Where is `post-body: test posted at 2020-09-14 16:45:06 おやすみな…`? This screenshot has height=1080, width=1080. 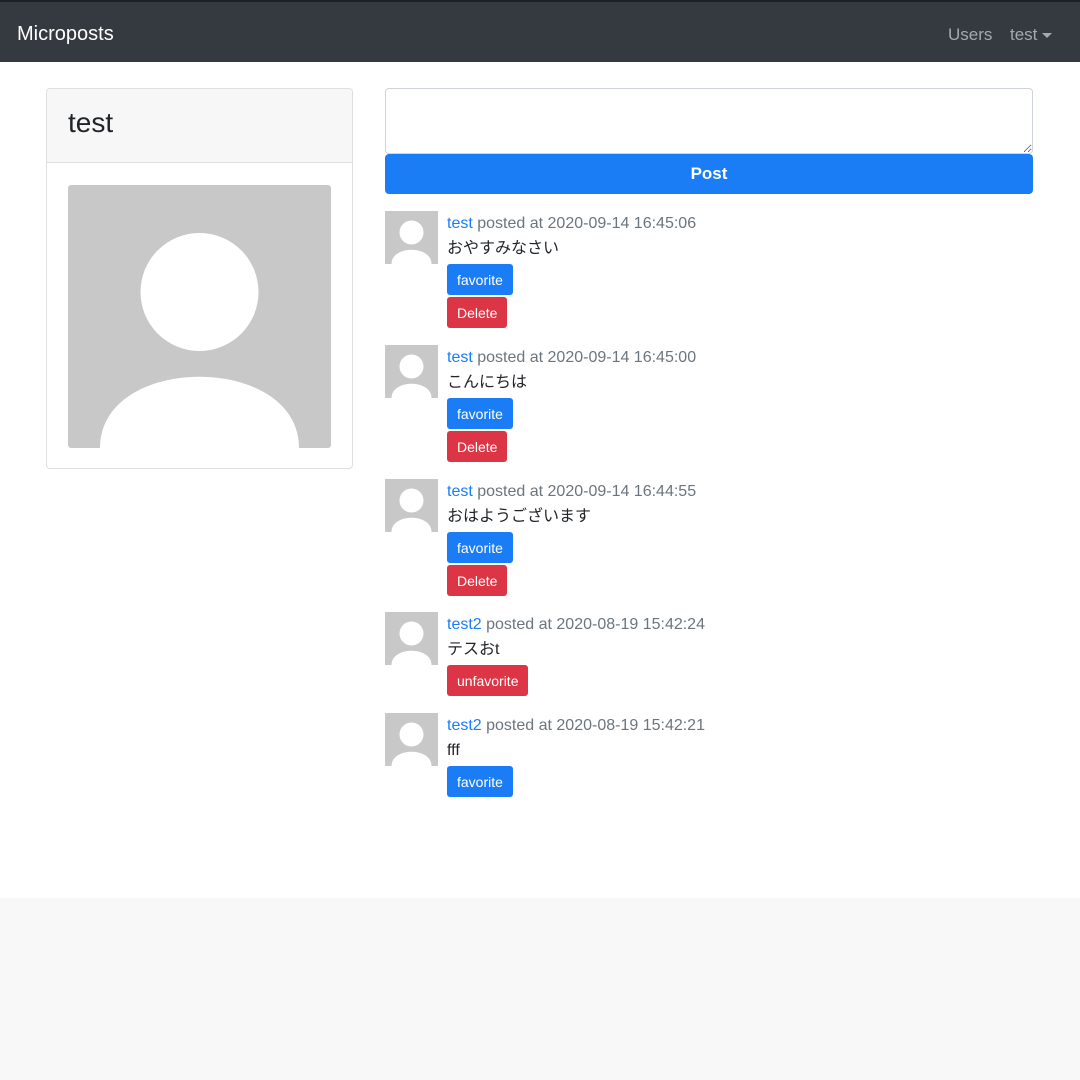 post-body: test posted at 2020-09-14 16:45:06 おやすみな… is located at coordinates (737, 269).